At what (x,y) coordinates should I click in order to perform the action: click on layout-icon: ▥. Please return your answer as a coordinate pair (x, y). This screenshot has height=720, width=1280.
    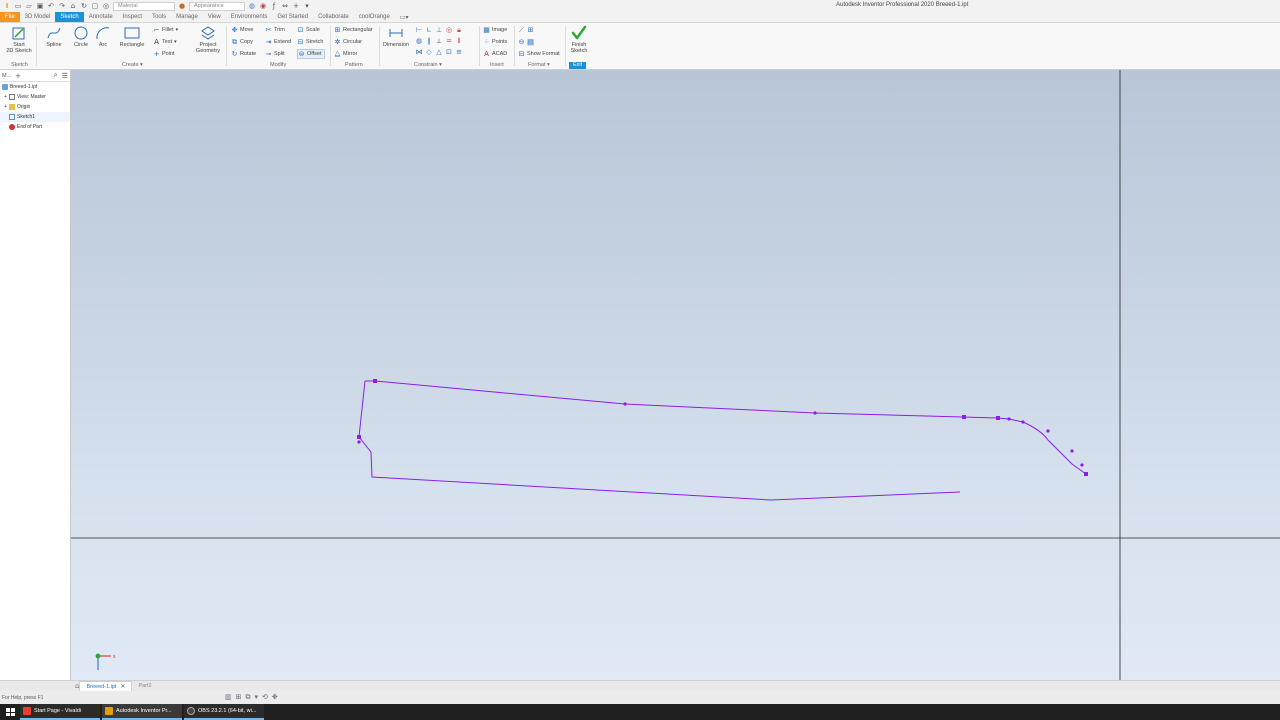
    Looking at the image, I should click on (228, 697).